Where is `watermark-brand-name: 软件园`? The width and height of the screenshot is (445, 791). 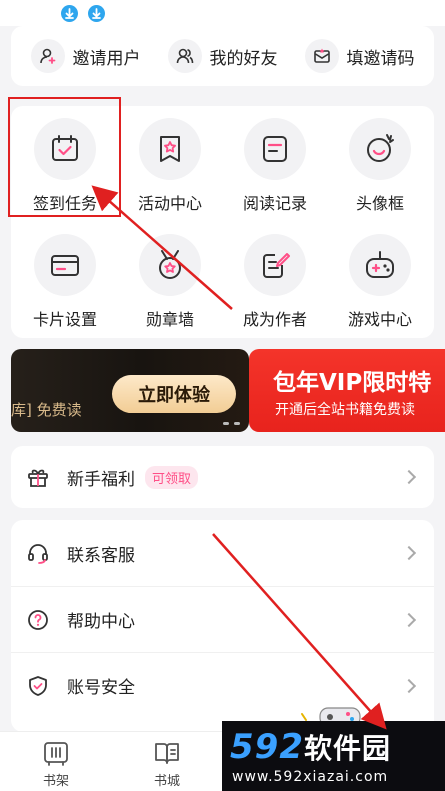 watermark-brand-name: 软件园 is located at coordinates (347, 748).